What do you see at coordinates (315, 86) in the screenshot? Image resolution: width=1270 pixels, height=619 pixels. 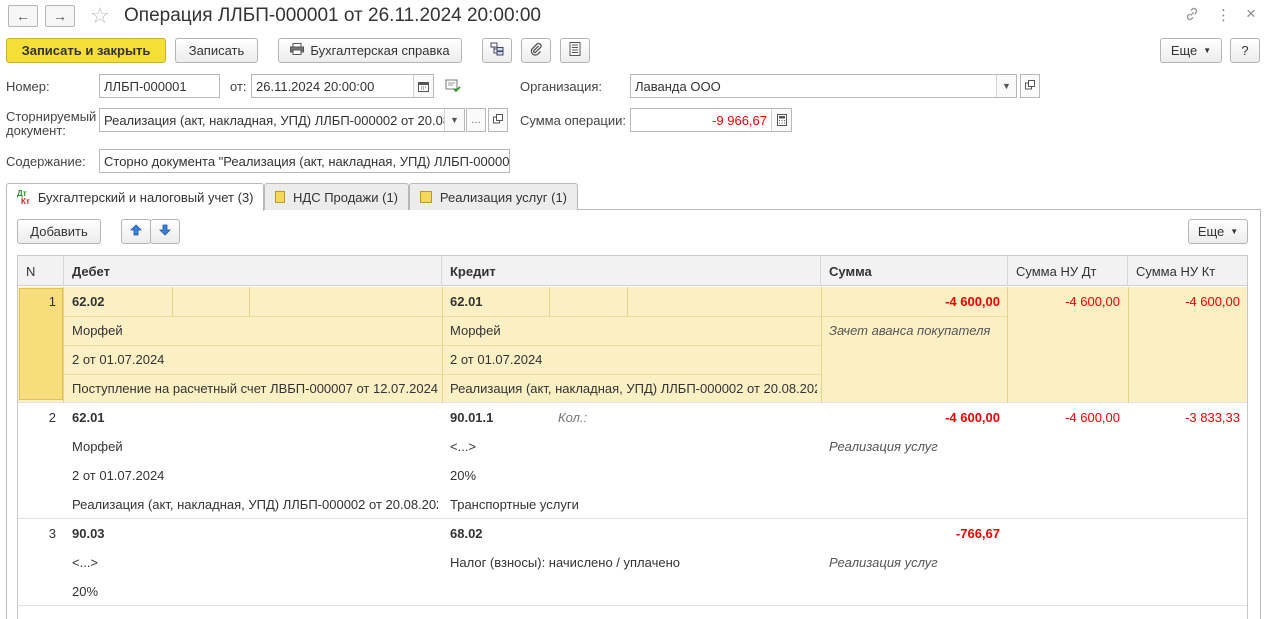 I see `date-value: 26.11.2024 20:00:00` at bounding box center [315, 86].